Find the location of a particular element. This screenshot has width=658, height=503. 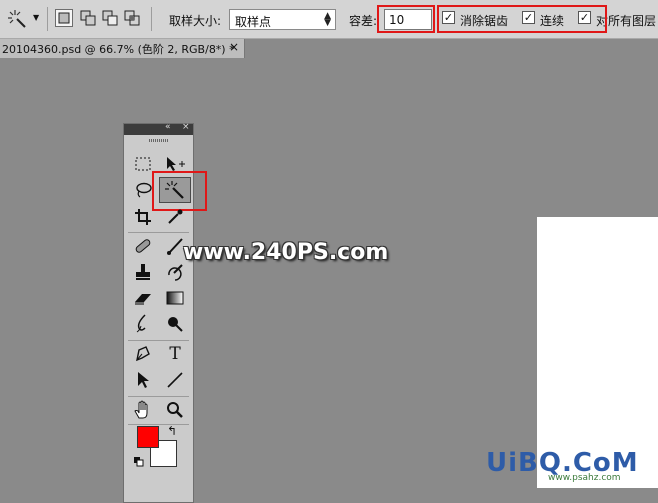

default-colors-icon is located at coordinates (139, 462).